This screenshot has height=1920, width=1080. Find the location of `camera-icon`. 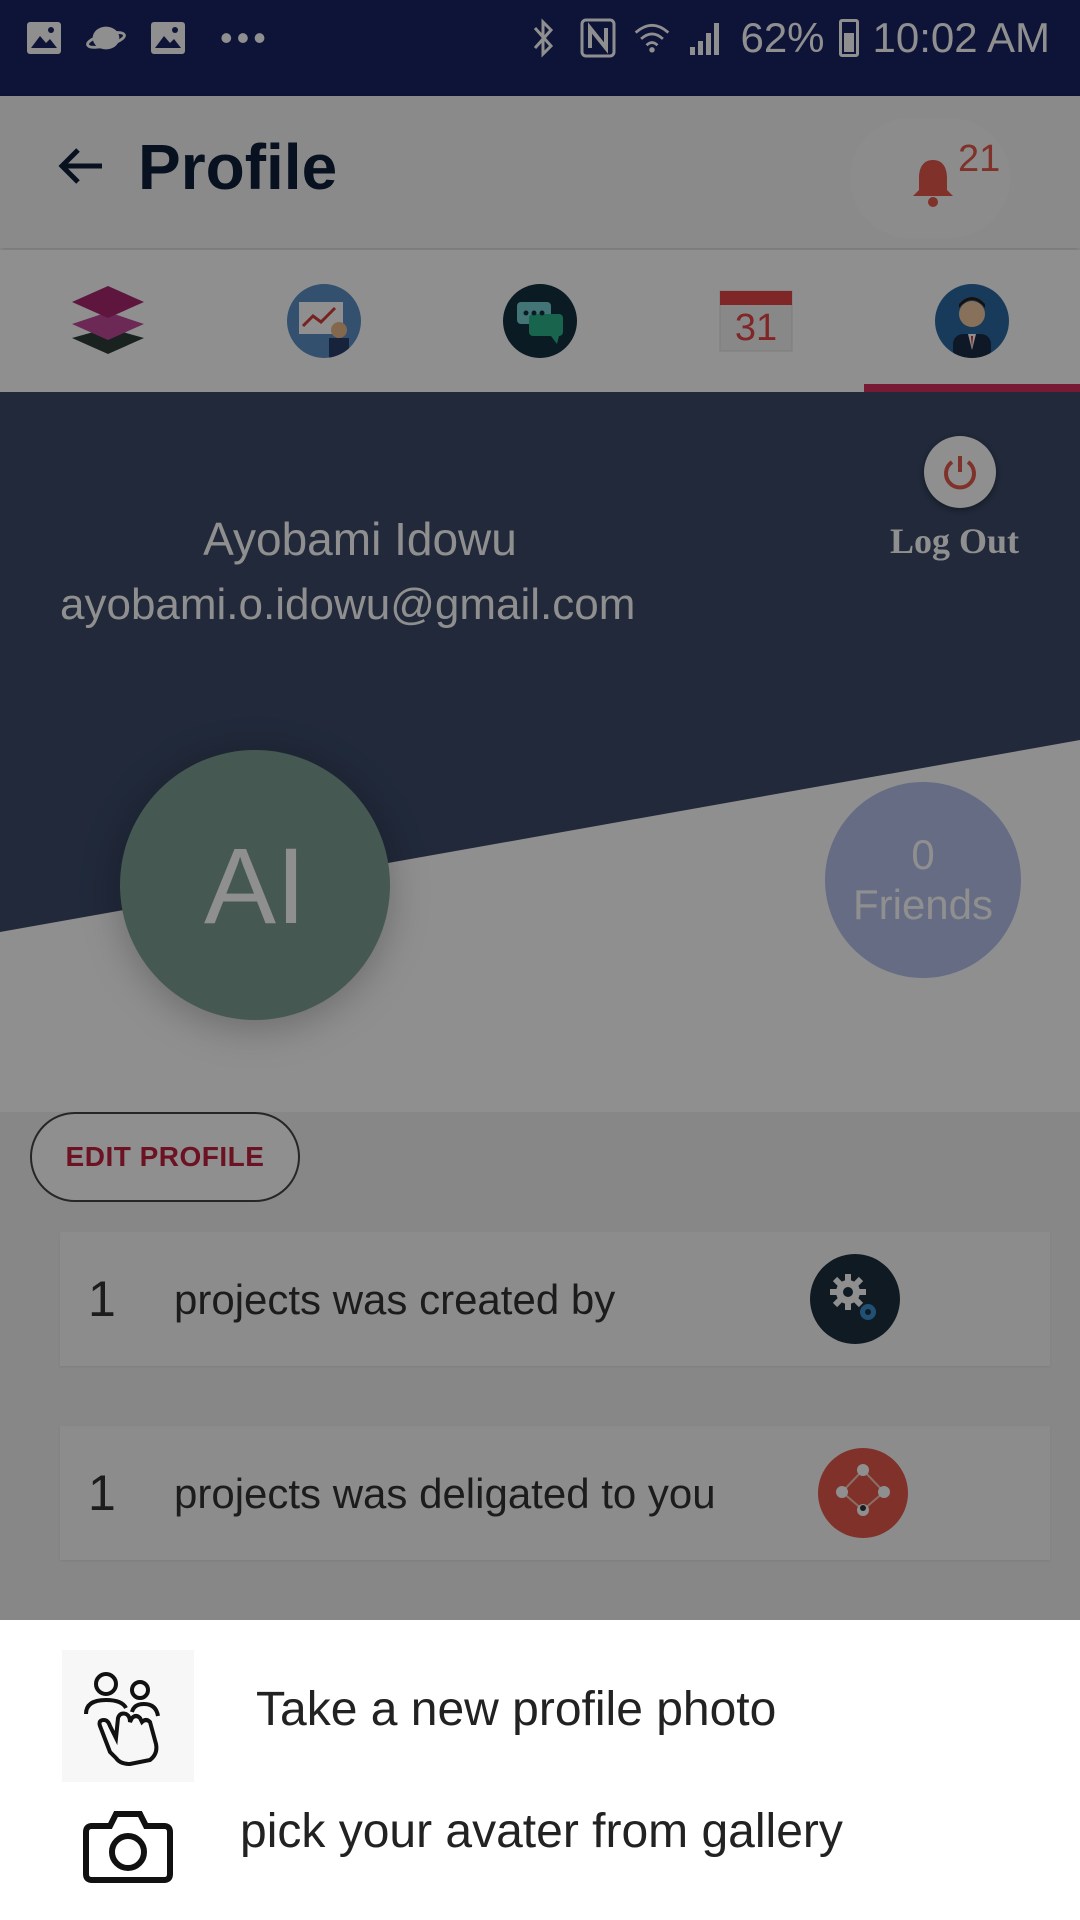

camera-icon is located at coordinates (128, 1846).